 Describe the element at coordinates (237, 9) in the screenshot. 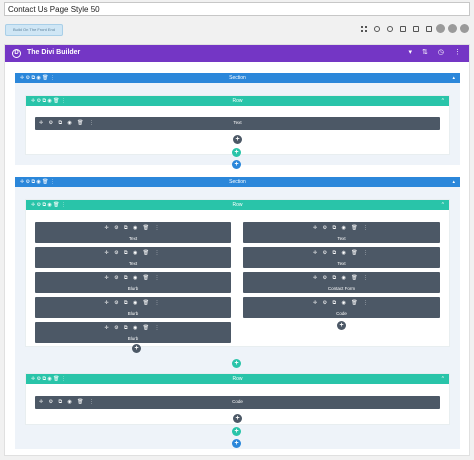

I see `page-title-input` at that location.